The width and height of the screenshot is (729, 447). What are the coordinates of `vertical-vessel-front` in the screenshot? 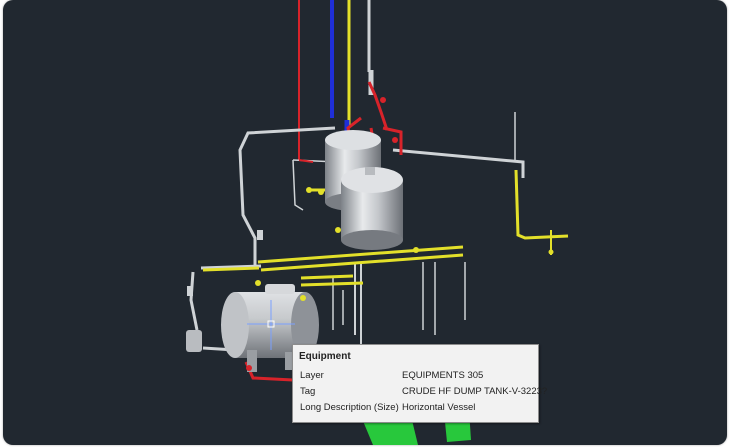 It's located at (372, 208).